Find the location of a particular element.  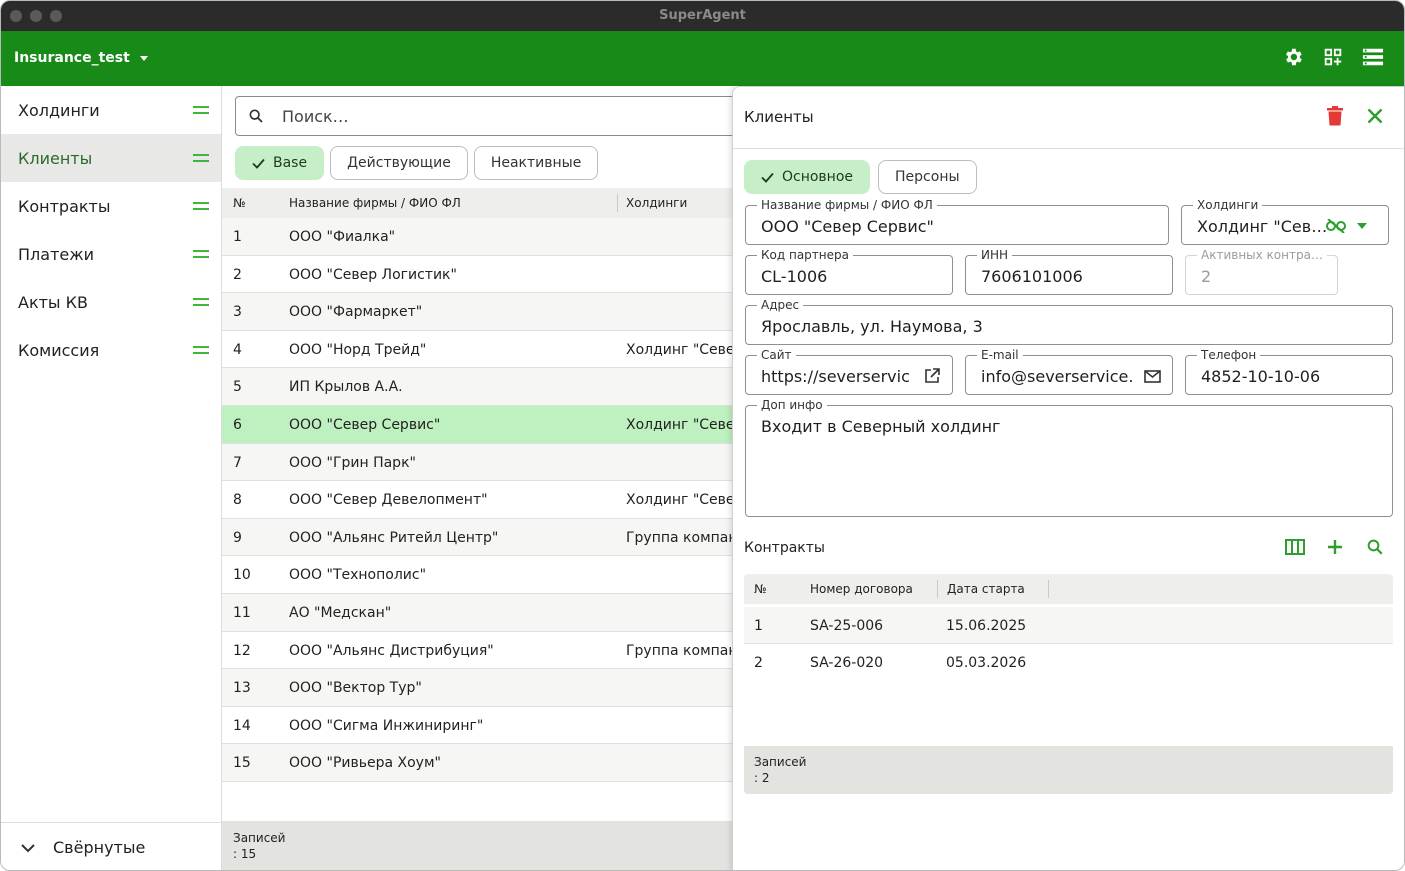

add-icon is located at coordinates (1335, 547).